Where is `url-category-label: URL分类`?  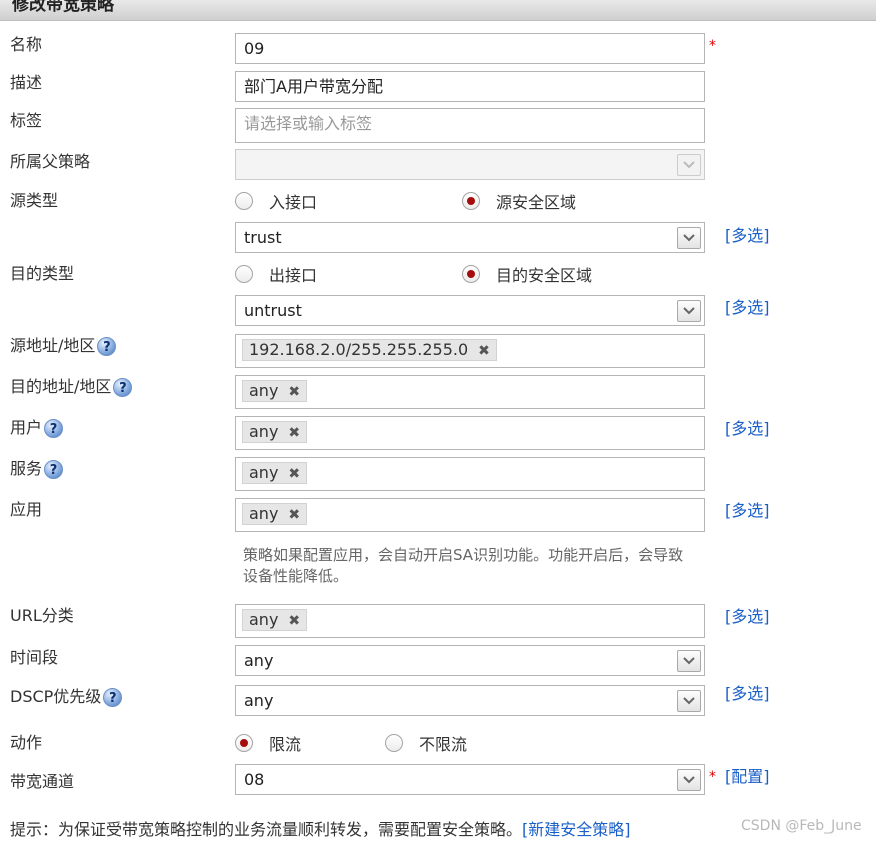
url-category-label: URL分类 is located at coordinates (42, 615).